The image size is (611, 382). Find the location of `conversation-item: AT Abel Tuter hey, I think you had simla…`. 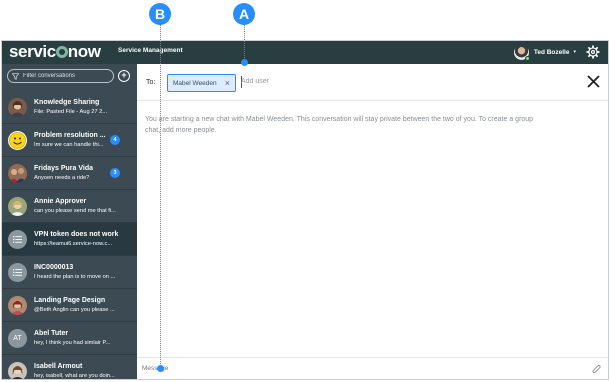

conversation-item: AT Abel Tuter hey, I think you had simla… is located at coordinates (69, 338).